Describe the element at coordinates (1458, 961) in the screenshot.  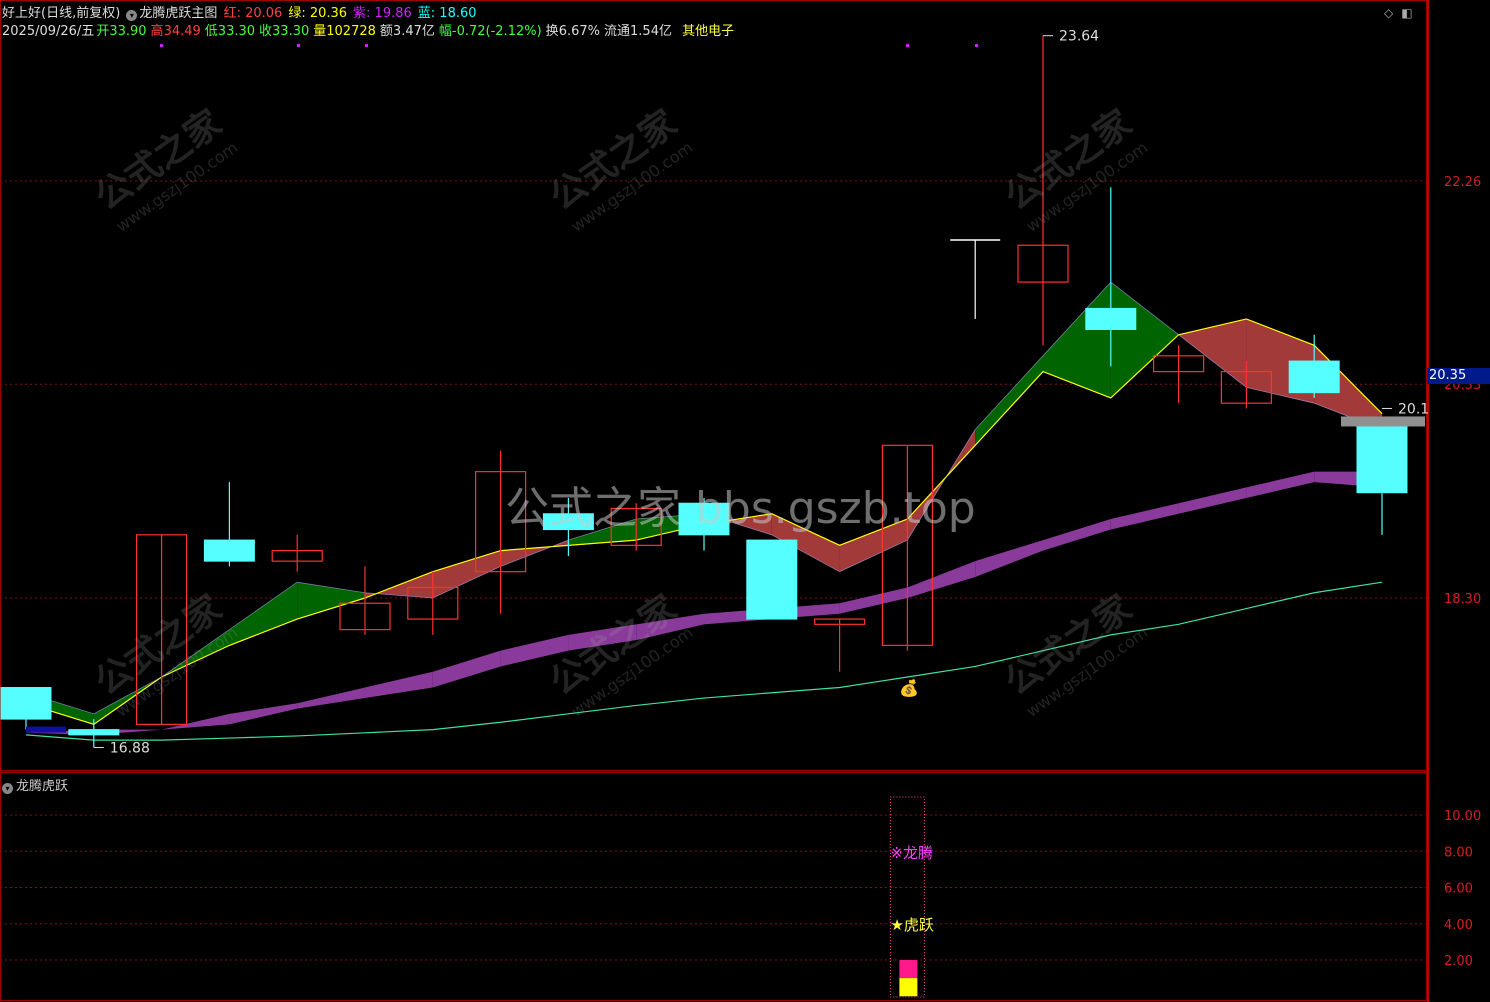
I see `sub-yaxis-tick-label: 2.00` at that location.